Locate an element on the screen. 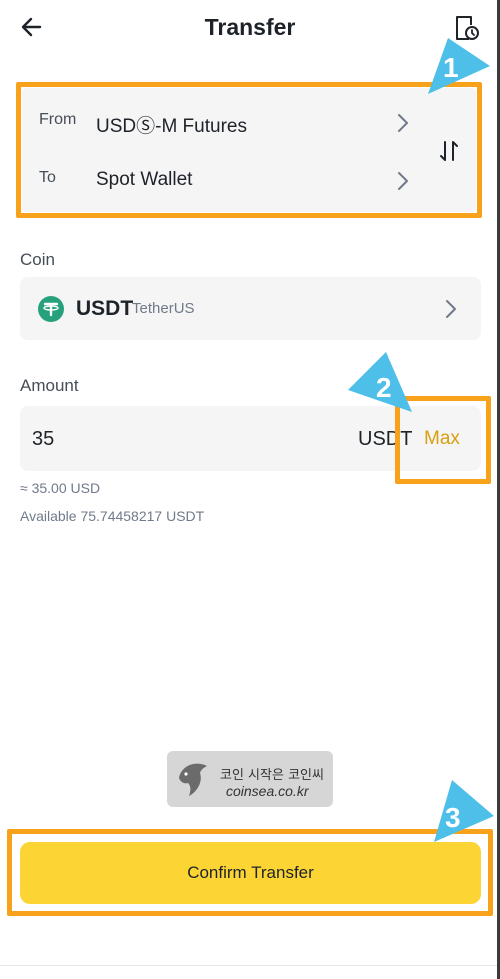 The height and width of the screenshot is (979, 500). step-3-number: 3 is located at coordinates (453, 817).